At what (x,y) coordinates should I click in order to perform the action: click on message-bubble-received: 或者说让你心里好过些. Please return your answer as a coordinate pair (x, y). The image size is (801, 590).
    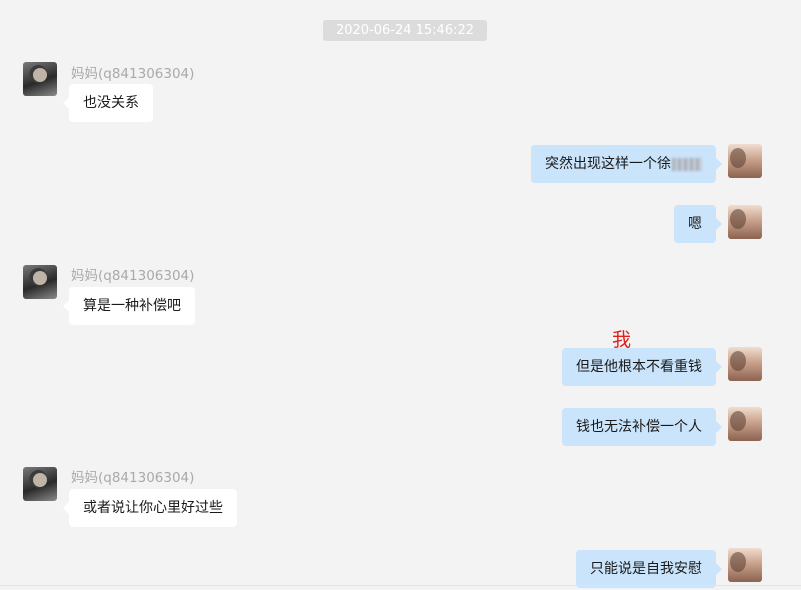
    Looking at the image, I should click on (150, 508).